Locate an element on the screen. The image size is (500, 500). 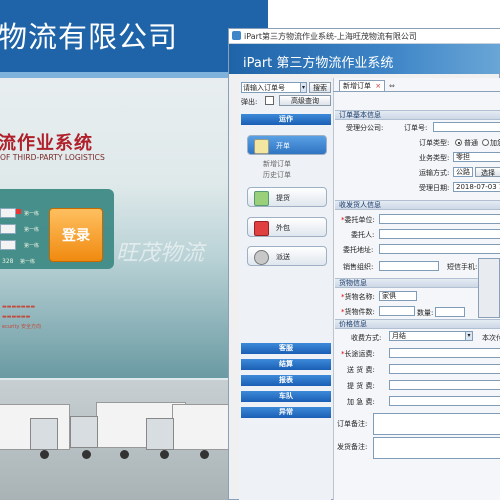
quantity-input is located at coordinates (450, 312).